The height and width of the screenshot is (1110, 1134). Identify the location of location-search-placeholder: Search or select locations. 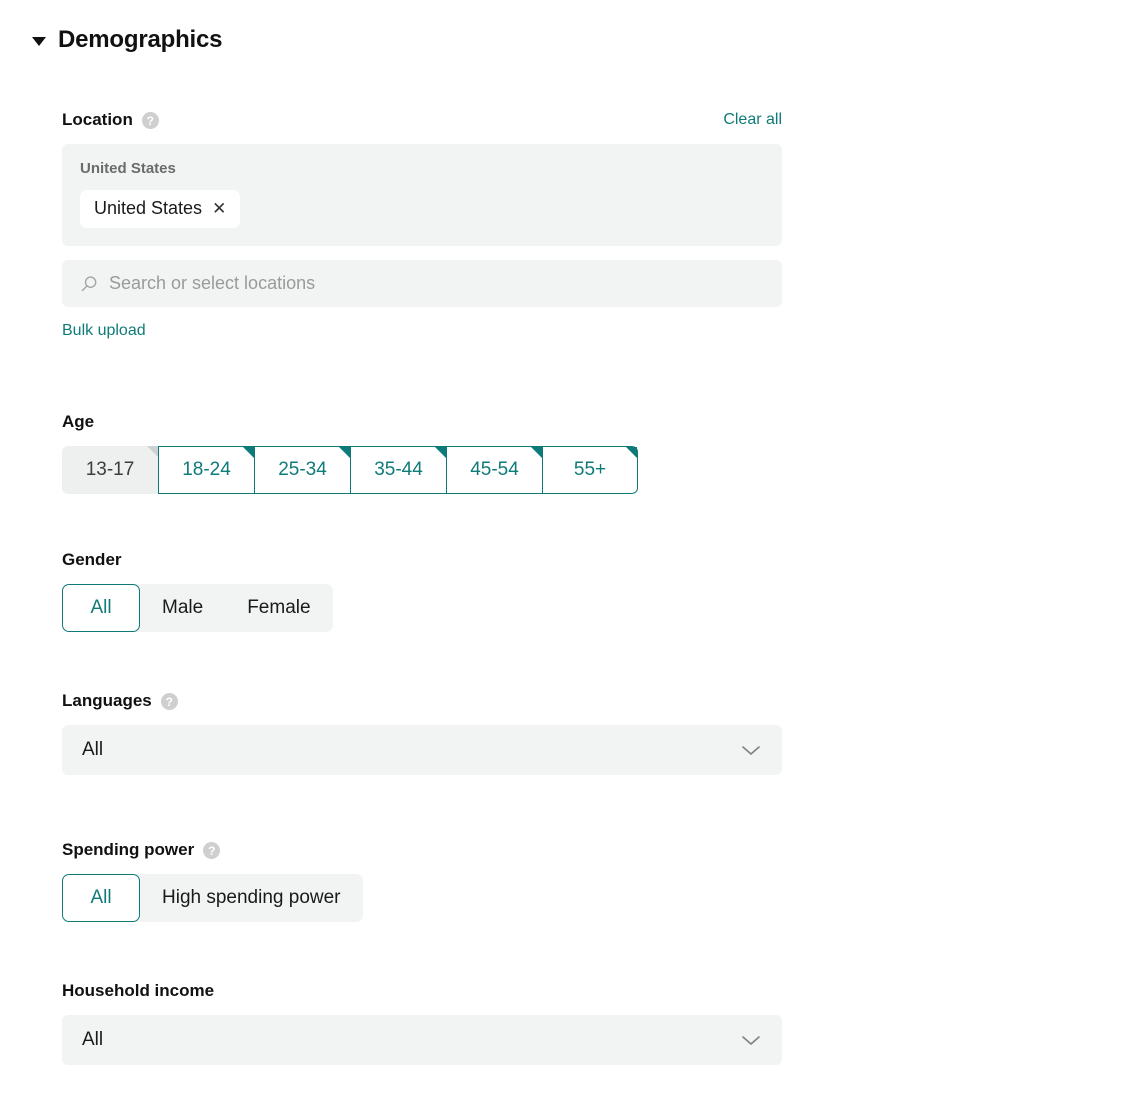
(212, 283).